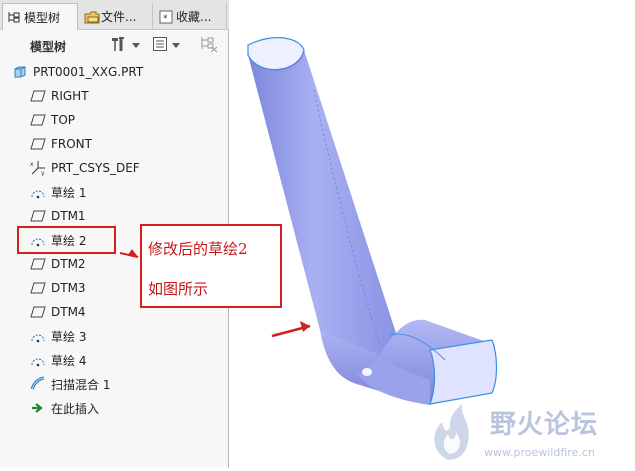 The height and width of the screenshot is (471, 635). What do you see at coordinates (14, 17) in the screenshot?
I see `model-tree-icon` at bounding box center [14, 17].